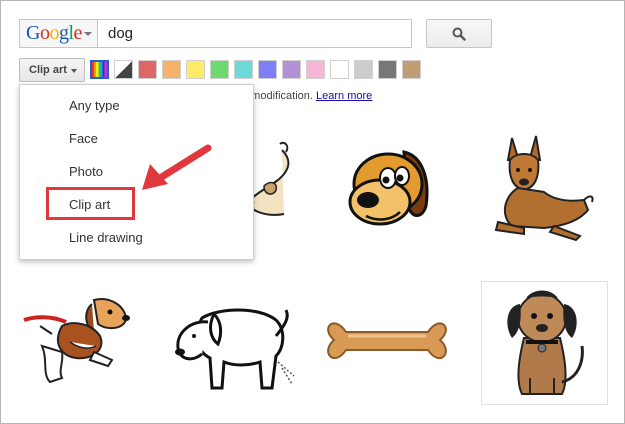  I want to click on selection-highlight-box, so click(90, 203).